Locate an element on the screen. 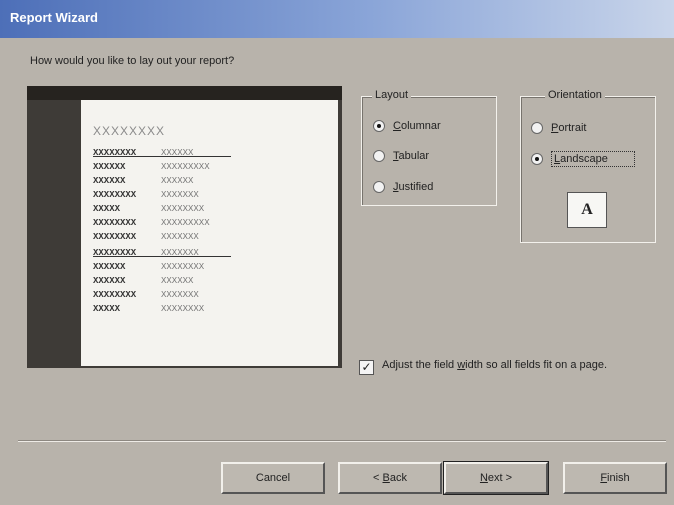 This screenshot has height=505, width=674. window-title: Report Wizard is located at coordinates (54, 17).